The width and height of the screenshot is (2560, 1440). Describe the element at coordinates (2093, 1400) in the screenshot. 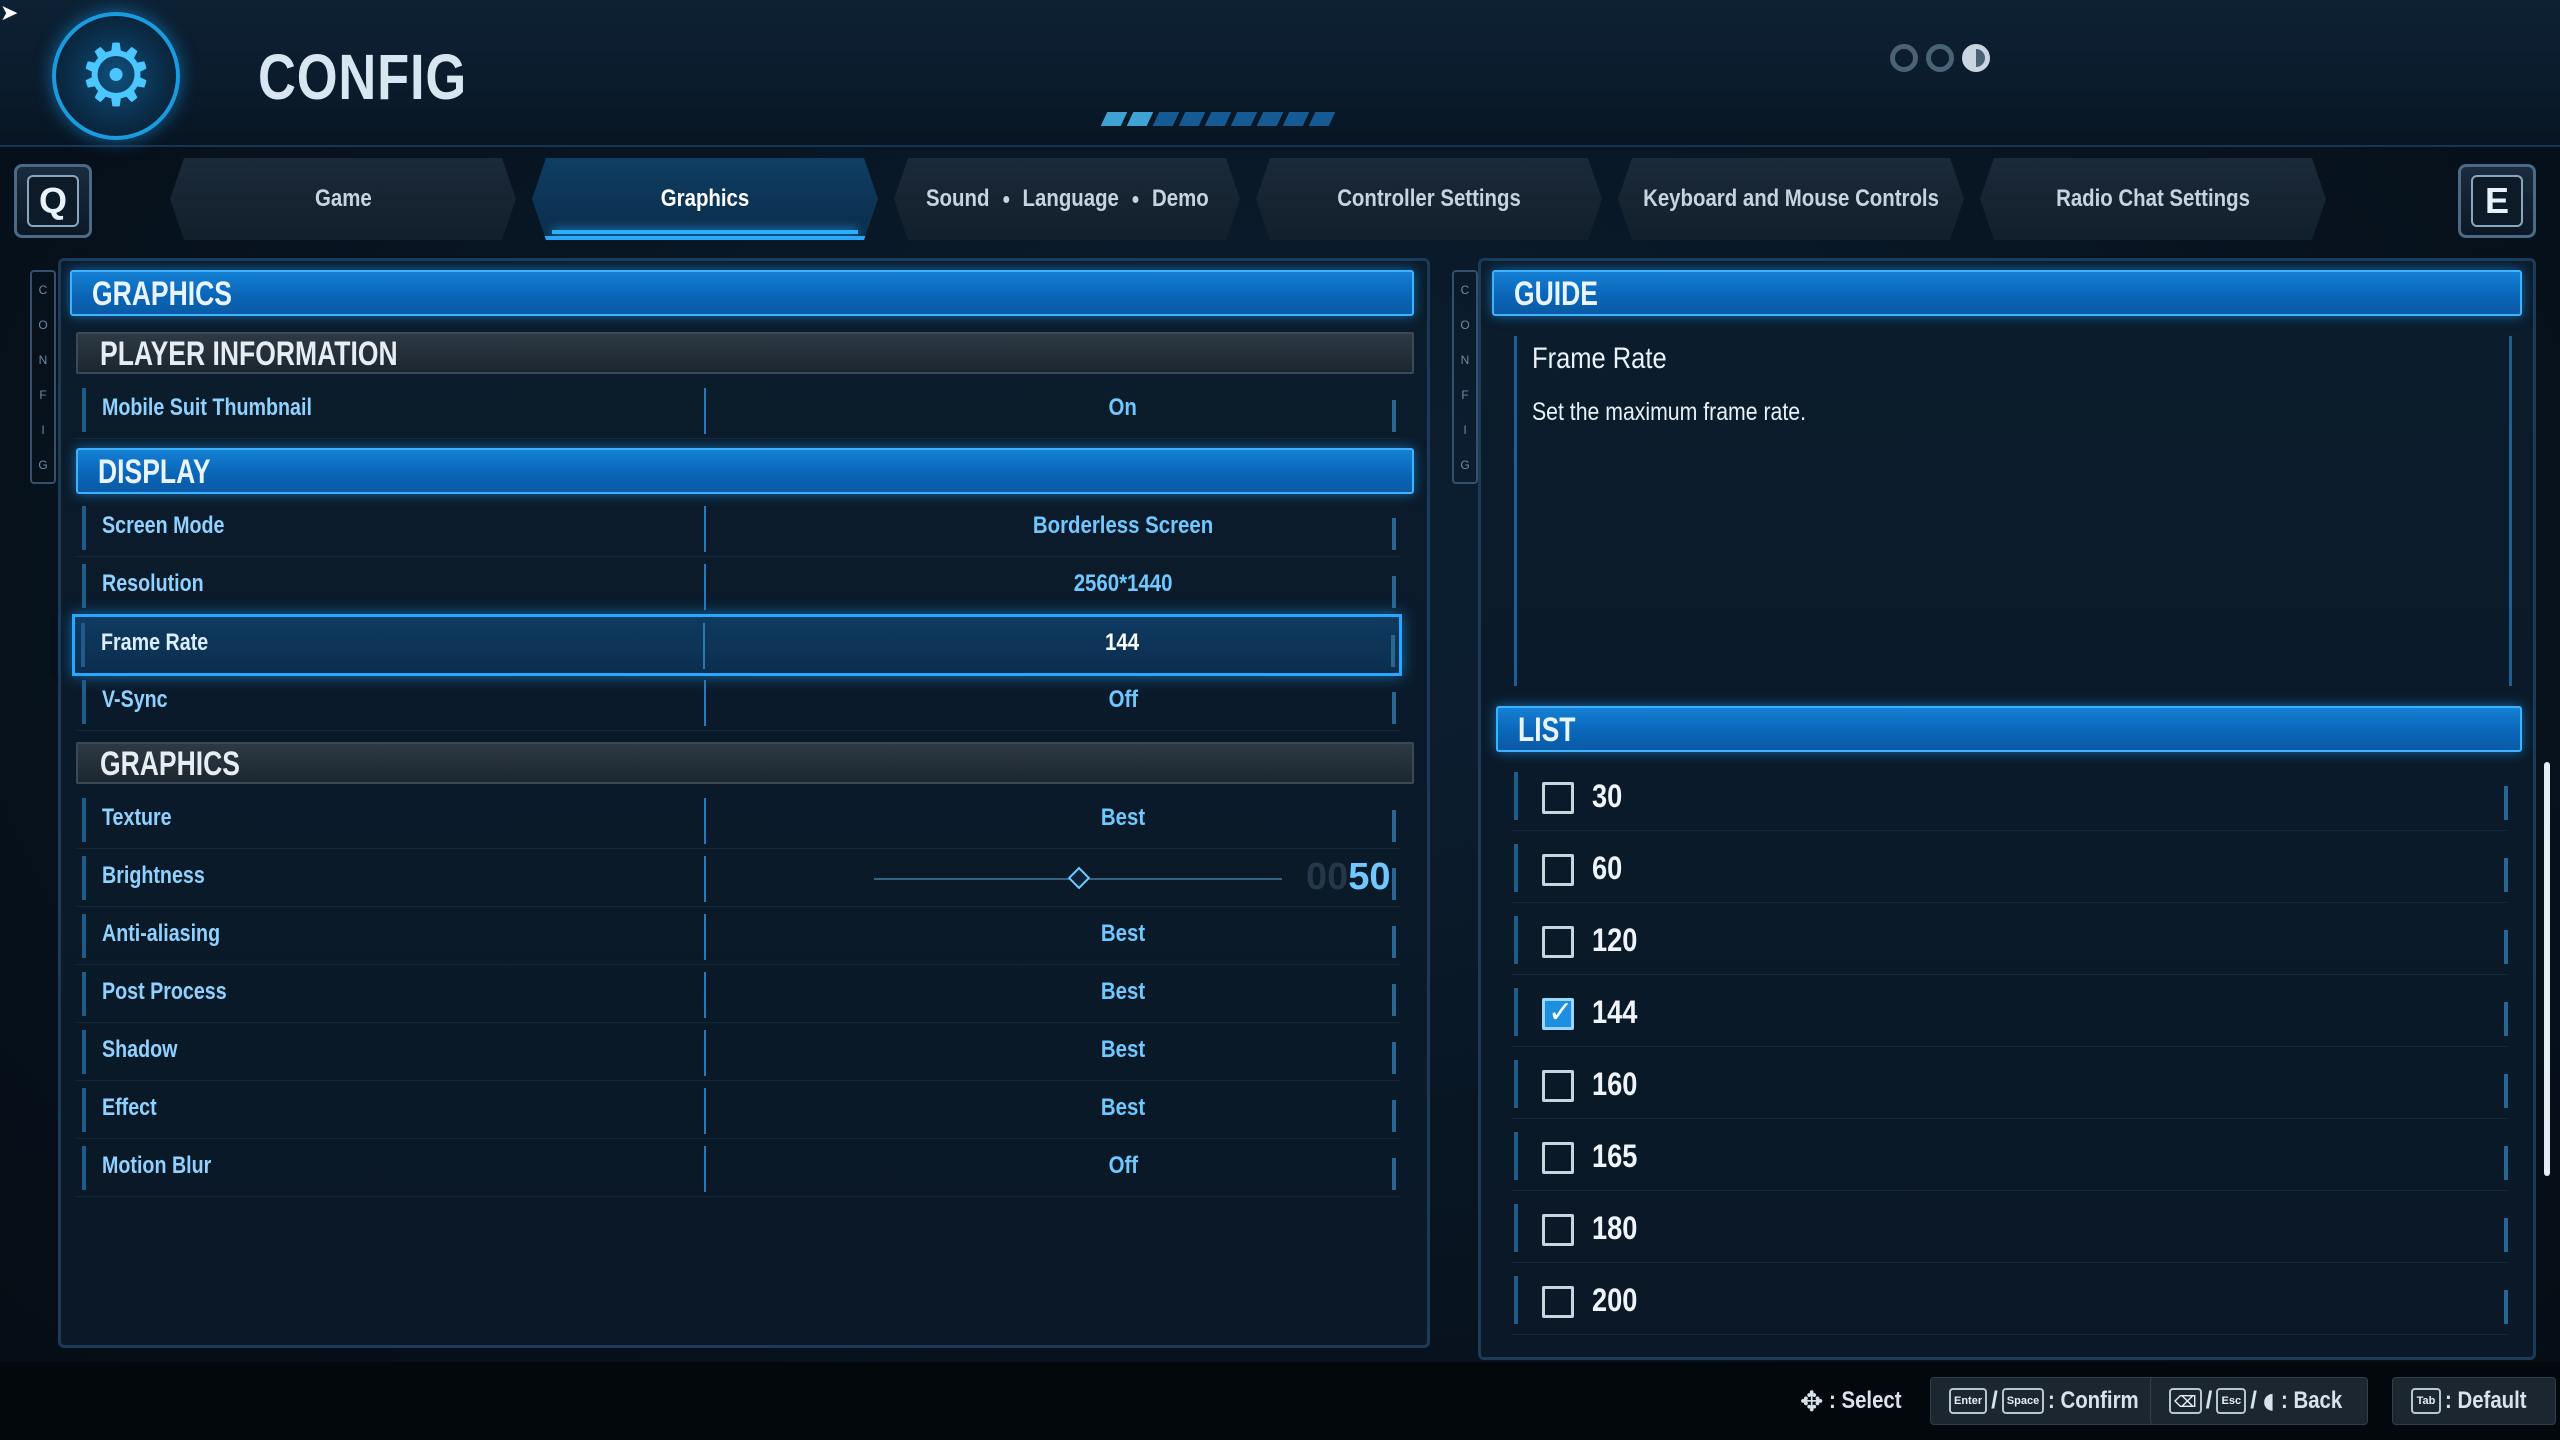

I see `confirm-hint-label: : Confirm` at that location.